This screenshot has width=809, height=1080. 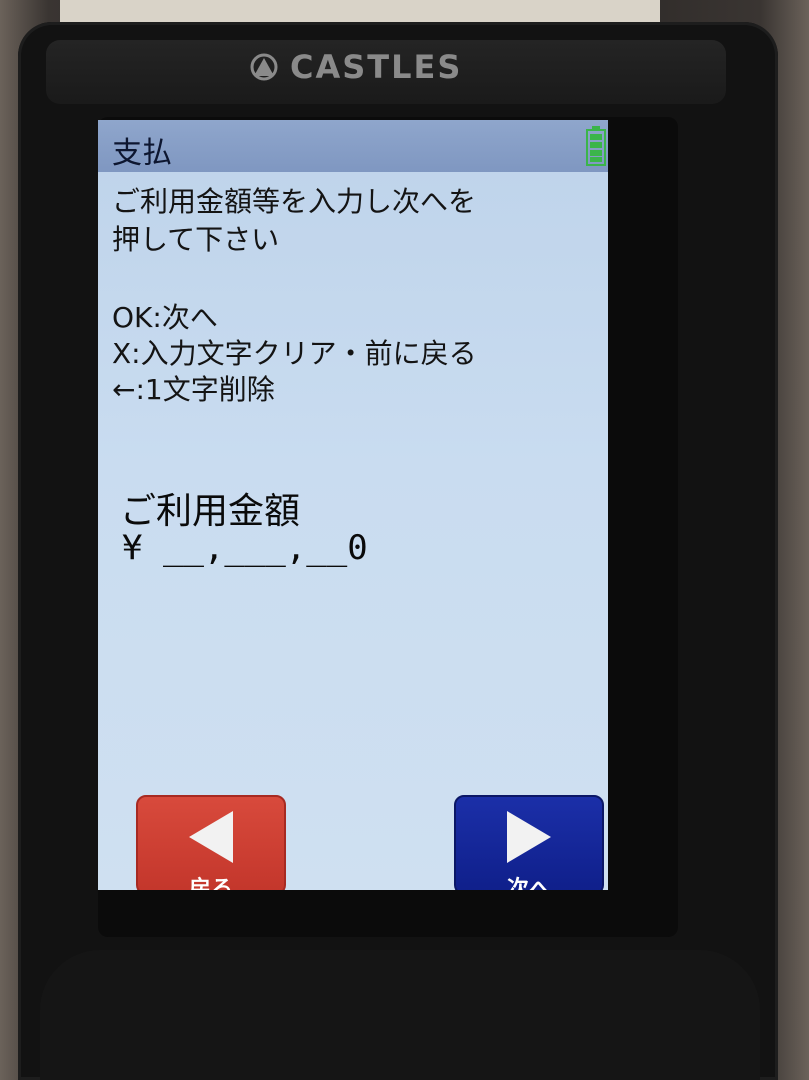 I want to click on title-bar: 支払, so click(x=353, y=146).